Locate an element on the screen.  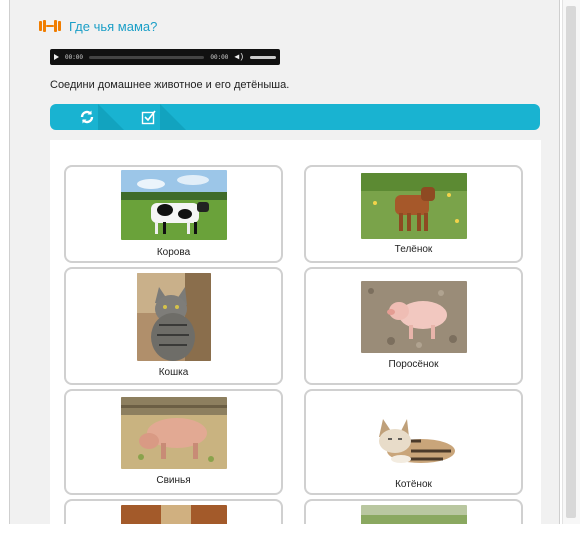
card-label: Поросёнок is located at coordinates (413, 364).